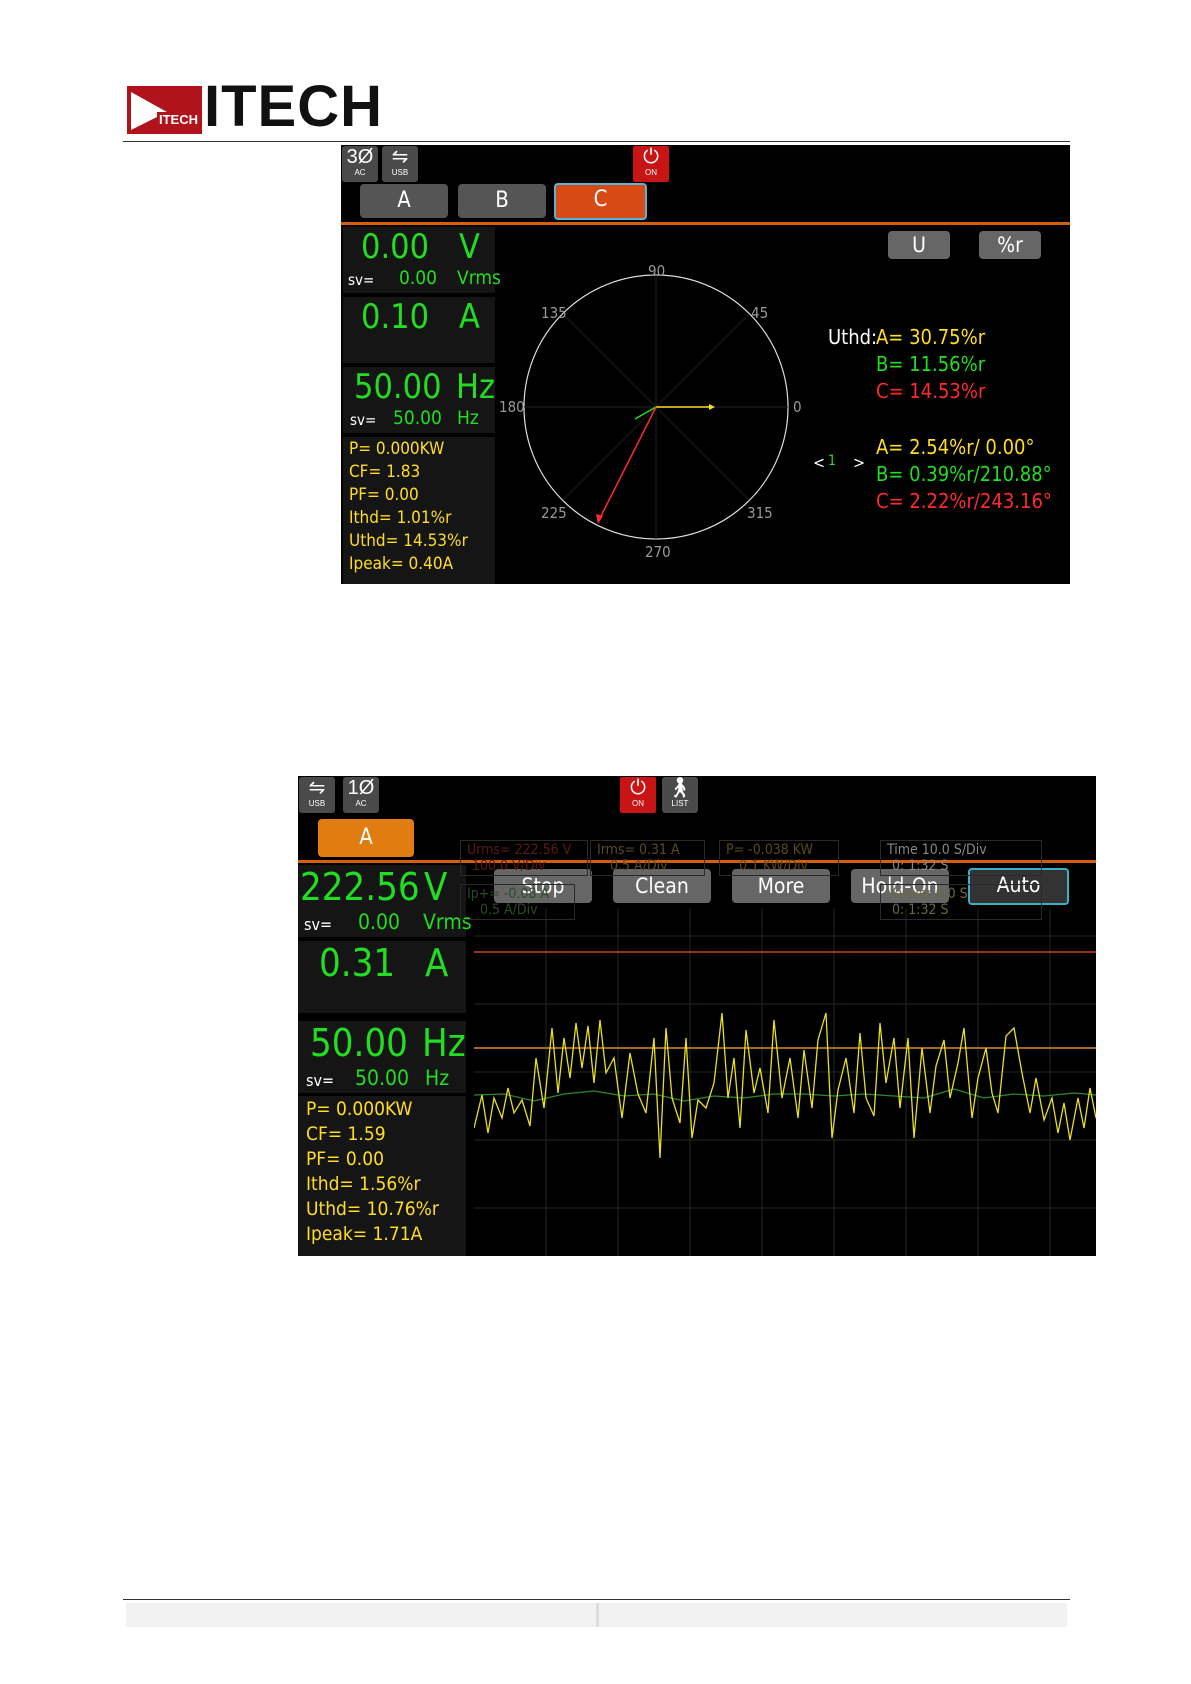 This screenshot has width=1191, height=1684. I want to click on angle-label-315: 315, so click(760, 513).